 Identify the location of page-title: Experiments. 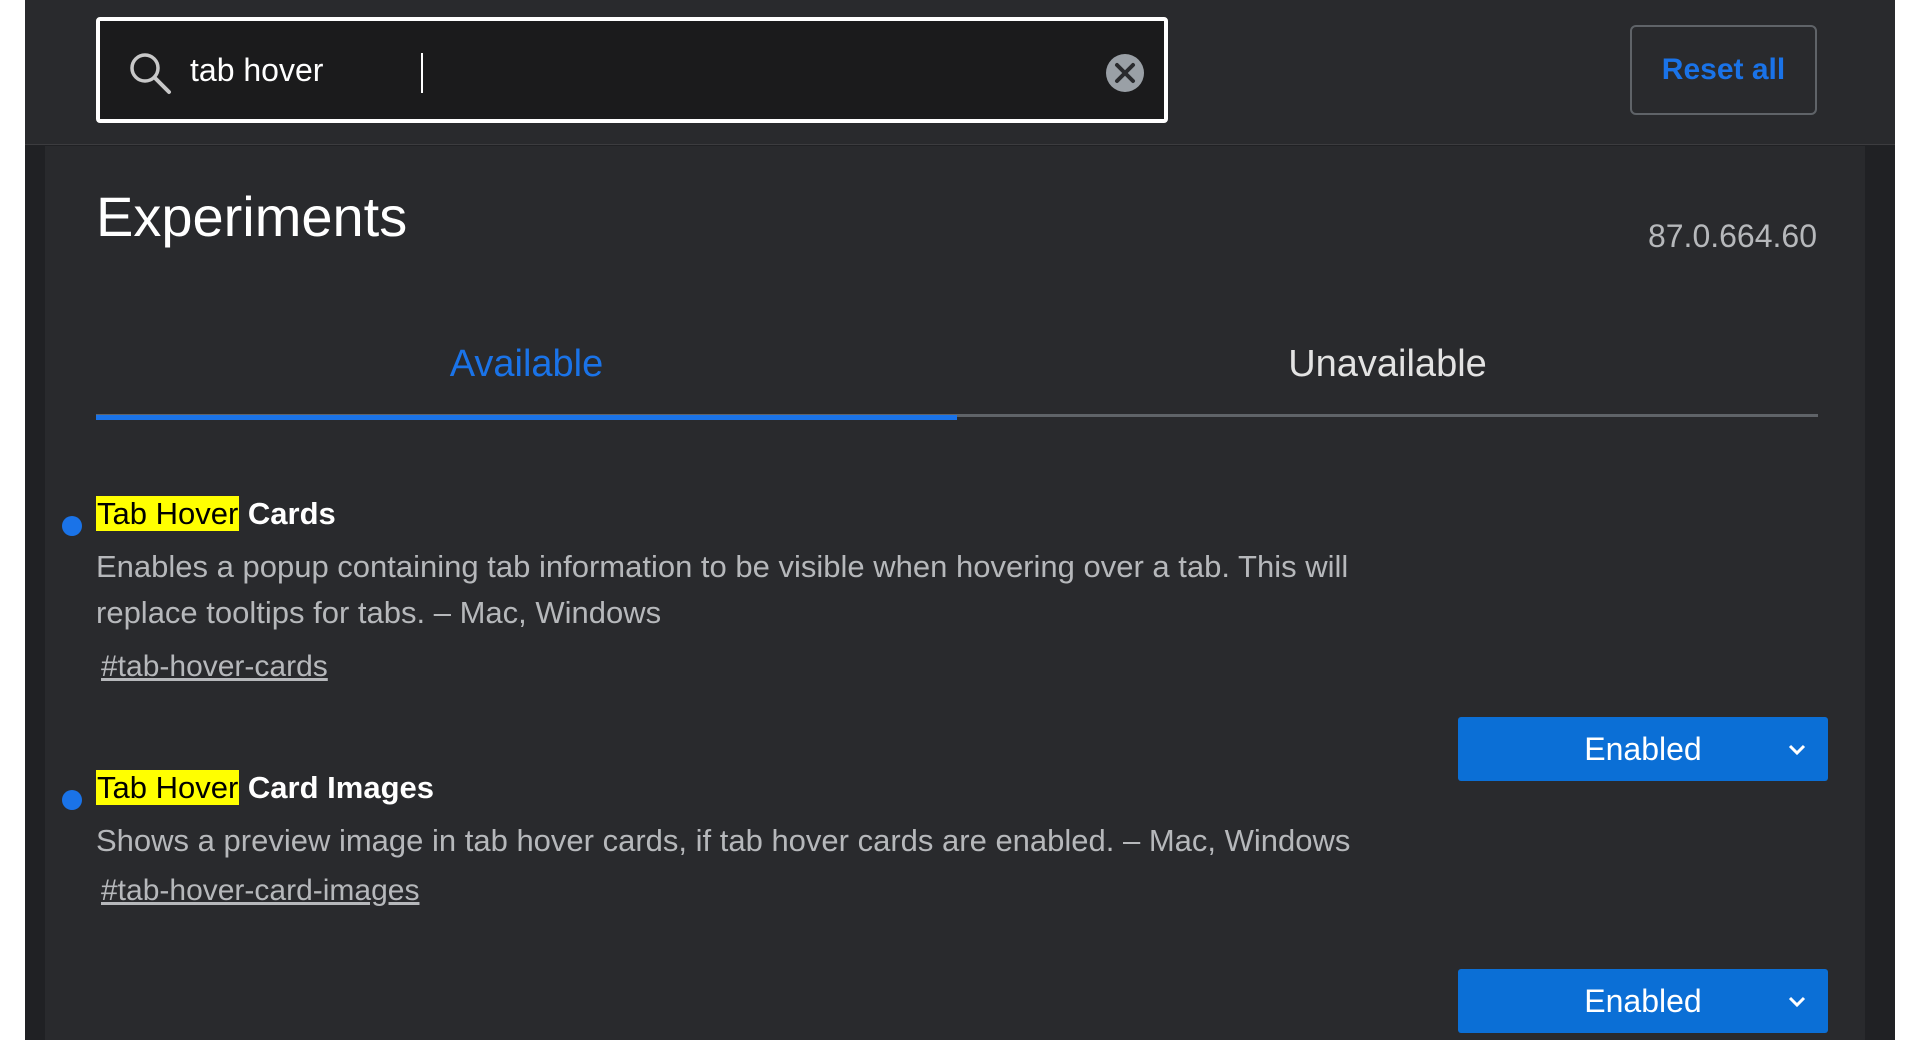
(252, 216).